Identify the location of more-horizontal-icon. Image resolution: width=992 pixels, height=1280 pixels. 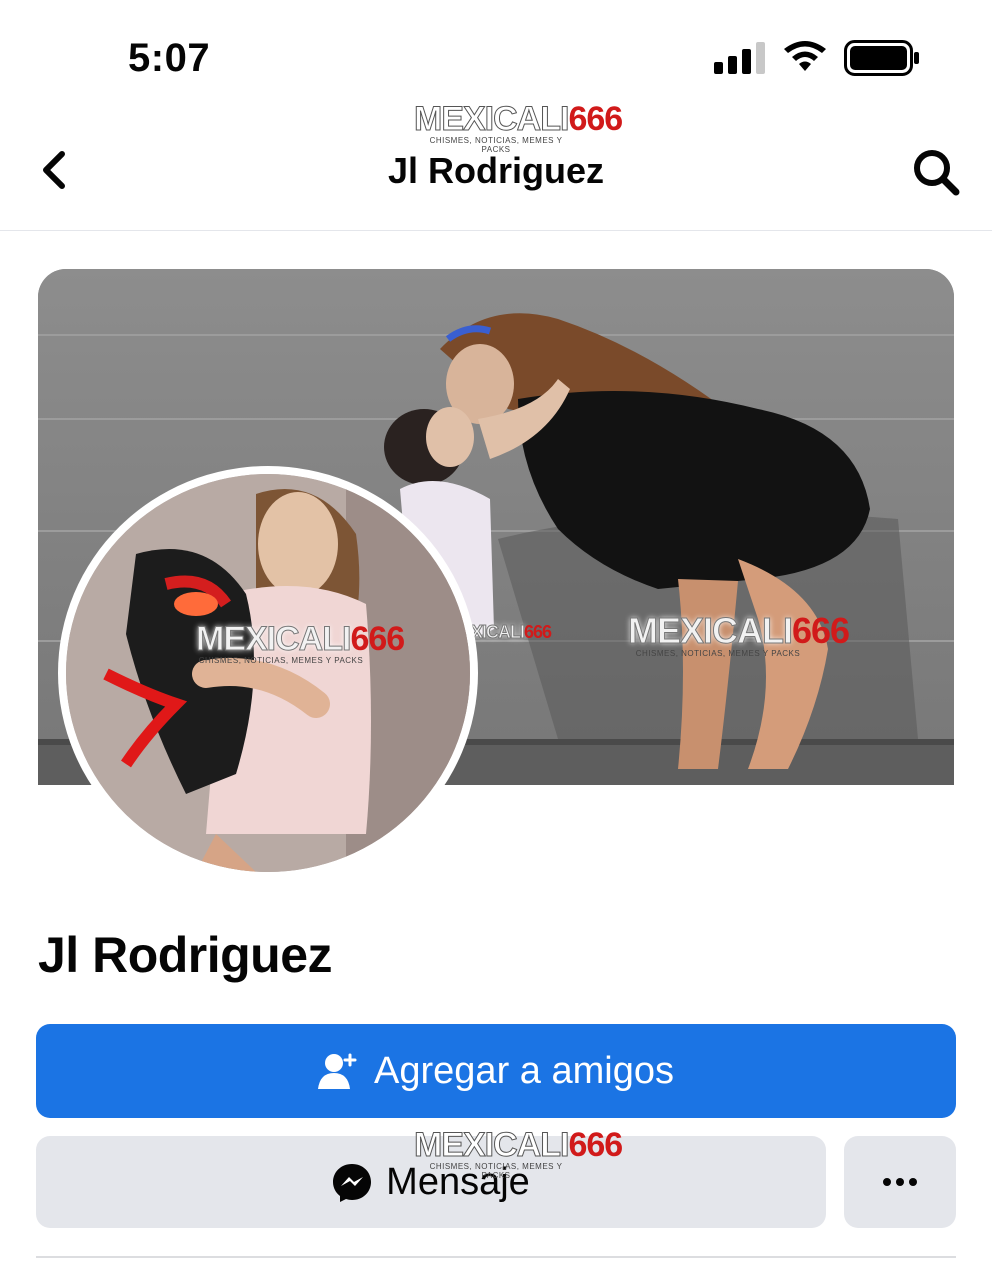
(900, 1182).